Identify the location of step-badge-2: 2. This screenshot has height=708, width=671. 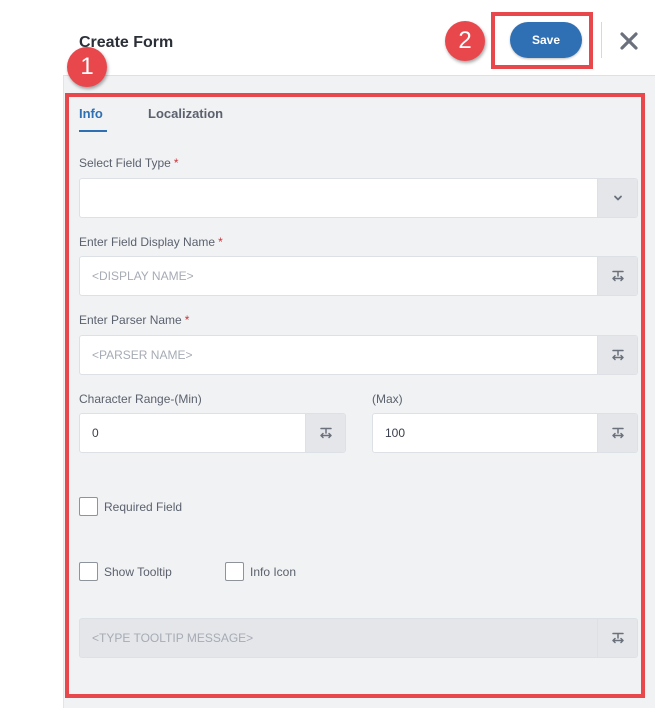
(465, 41).